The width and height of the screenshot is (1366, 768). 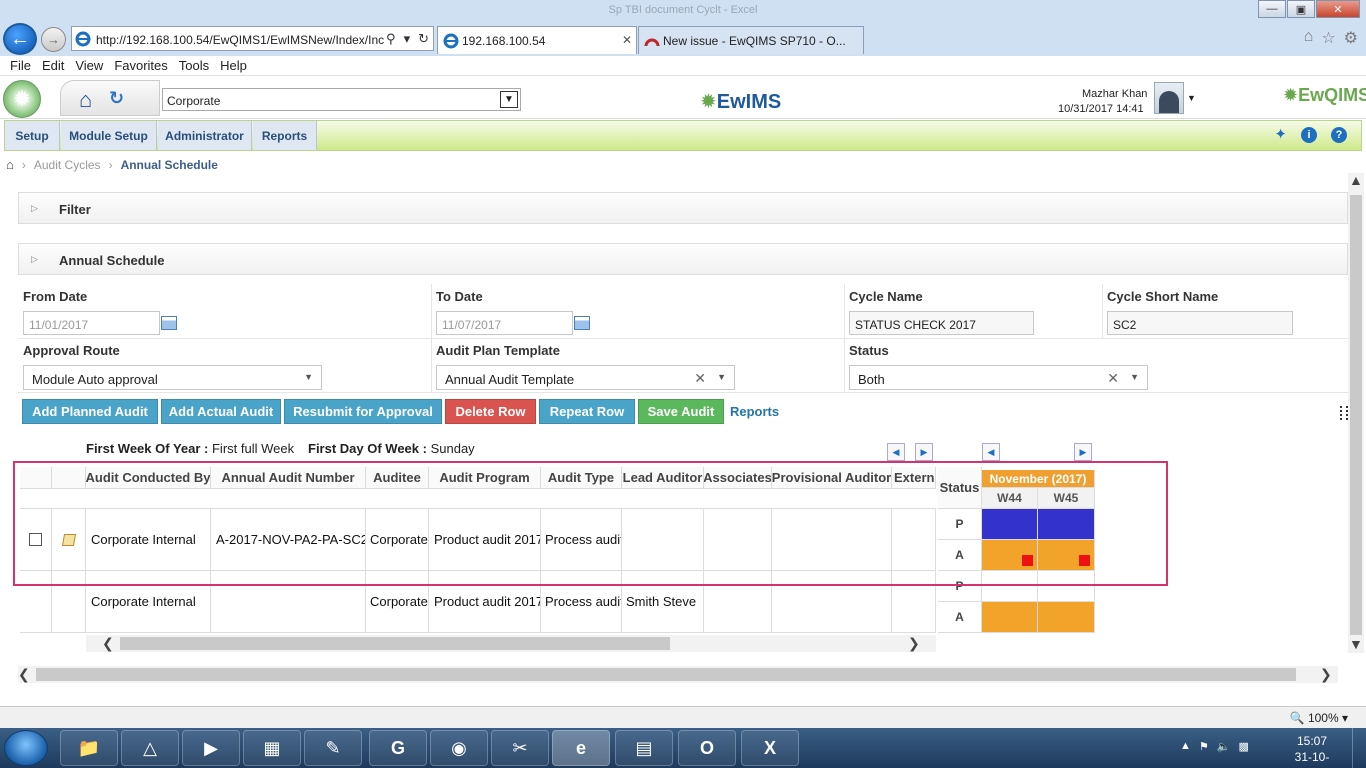 I want to click on organization-select: Corporate ▼, so click(x=341, y=99).